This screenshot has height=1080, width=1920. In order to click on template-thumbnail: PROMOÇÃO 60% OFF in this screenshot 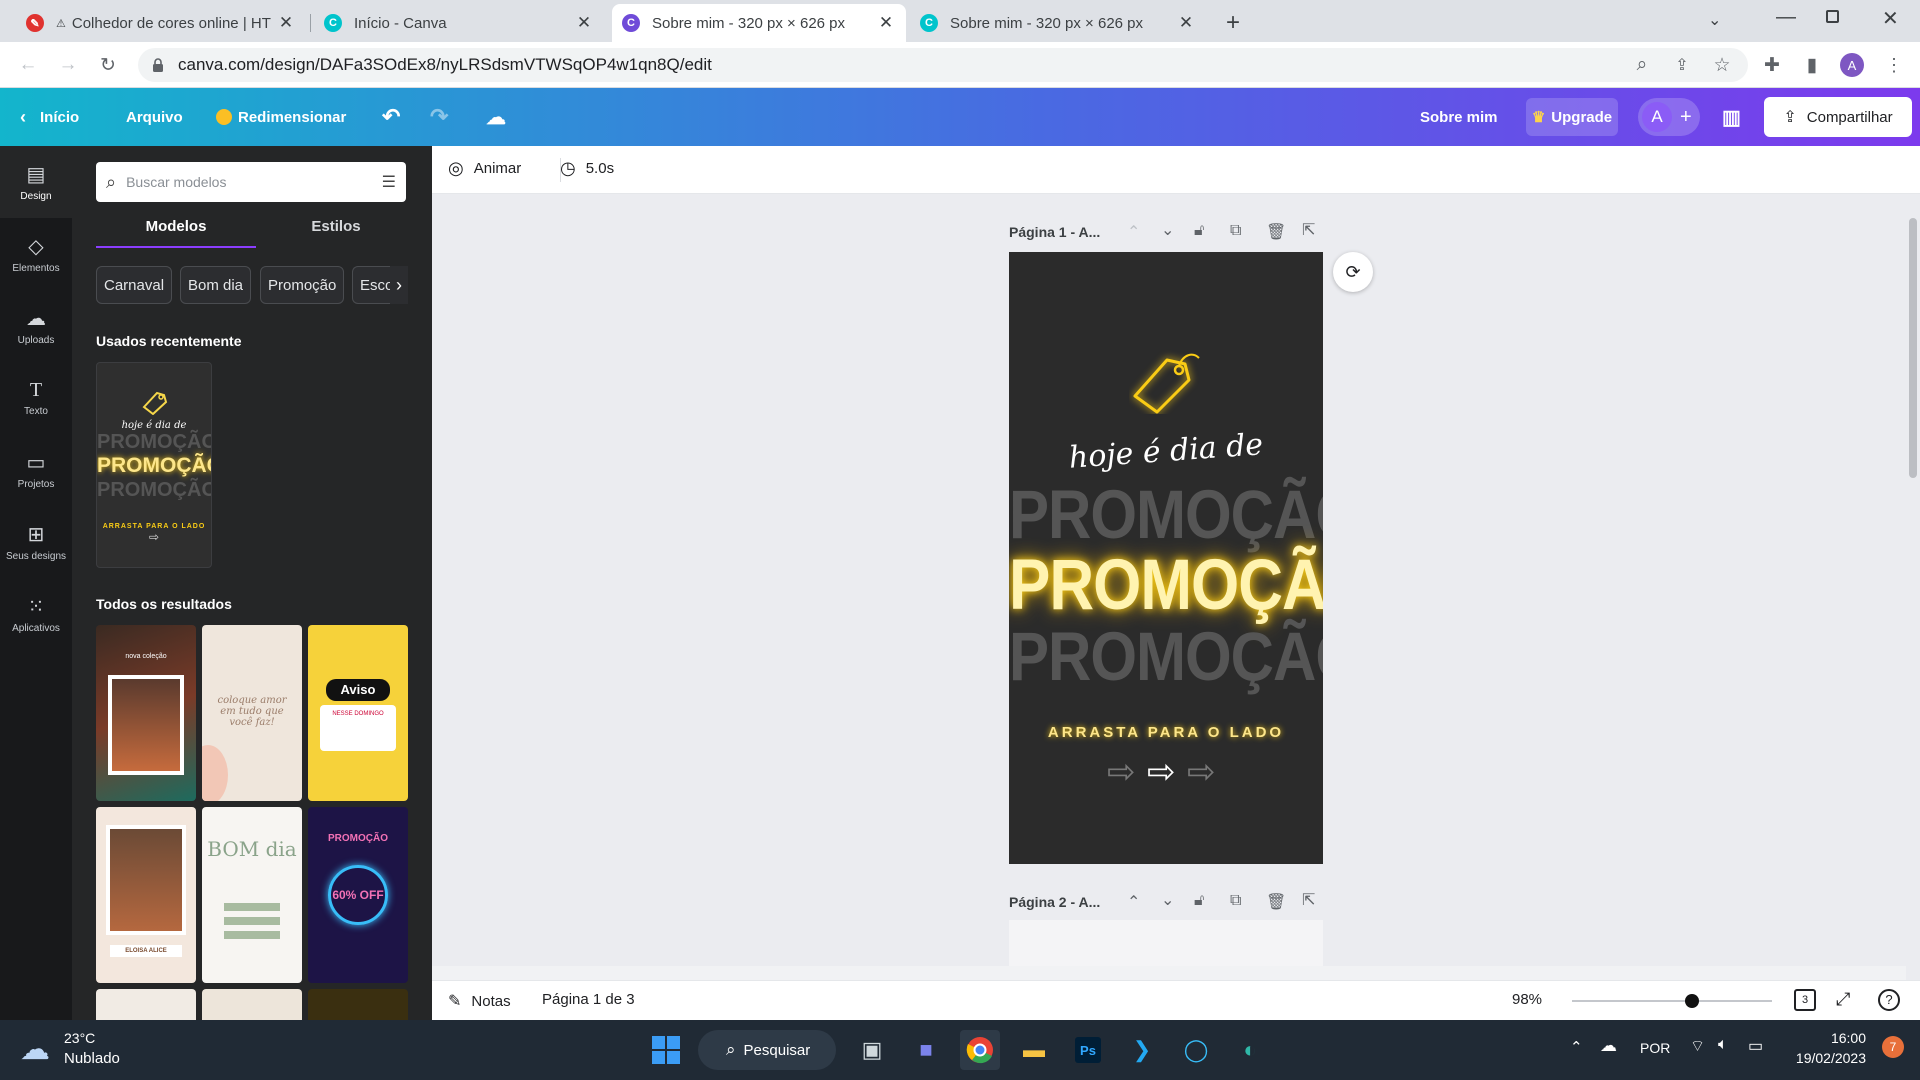, I will do `click(358, 895)`.